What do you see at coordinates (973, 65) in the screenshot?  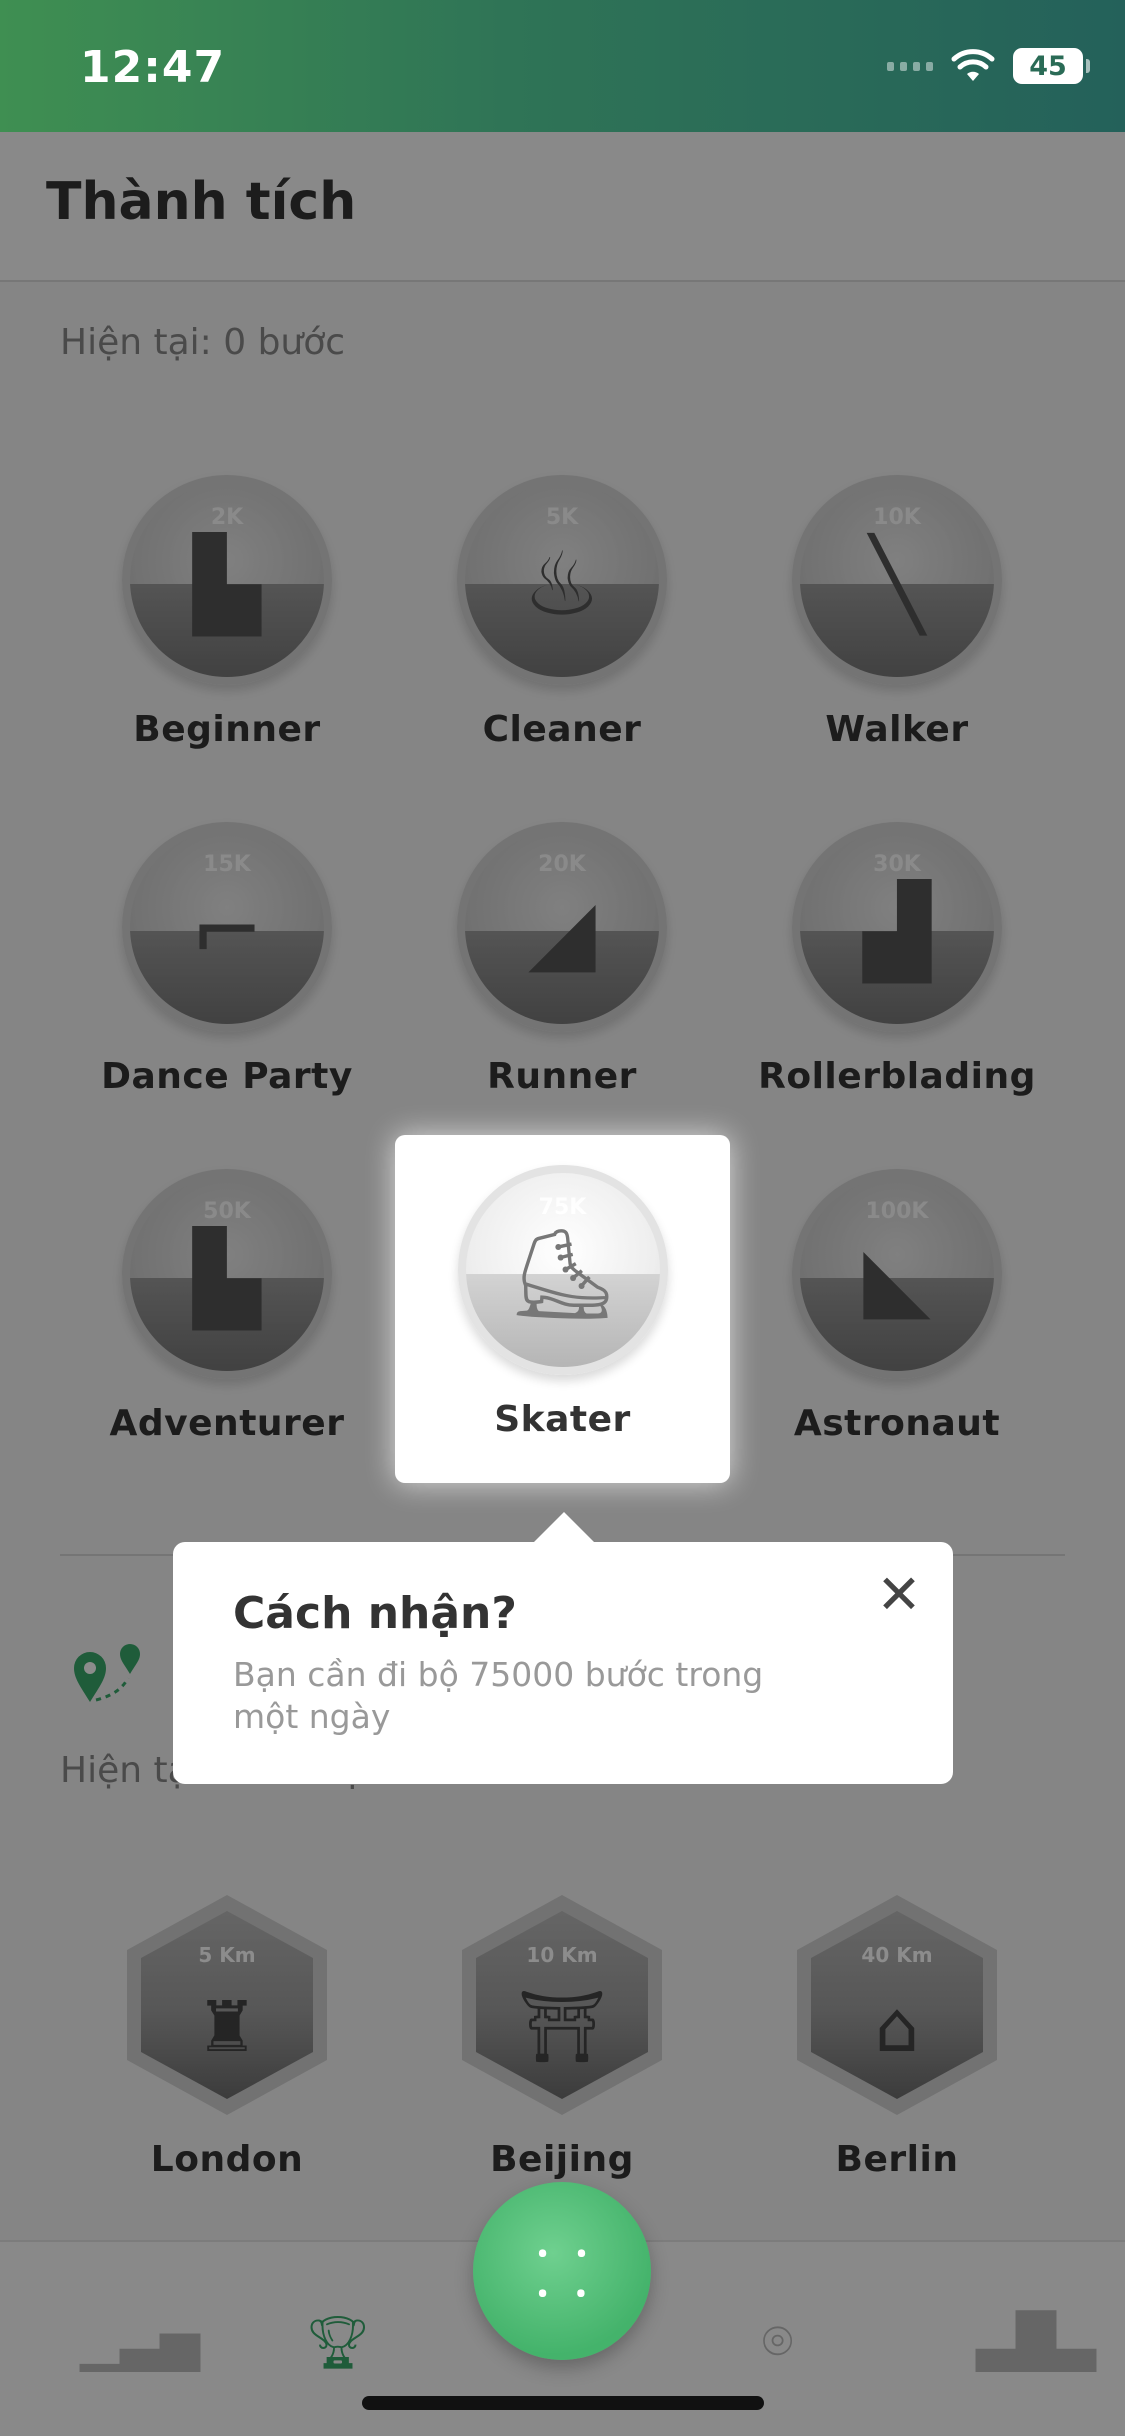 I see `wifi-icon` at bounding box center [973, 65].